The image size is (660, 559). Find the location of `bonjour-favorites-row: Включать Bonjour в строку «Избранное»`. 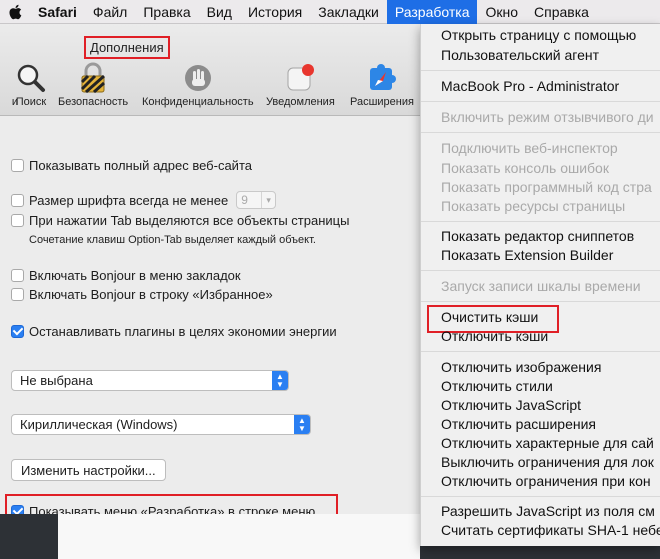

bonjour-favorites-row: Включать Bonjour в строку «Избранное» is located at coordinates (142, 294).